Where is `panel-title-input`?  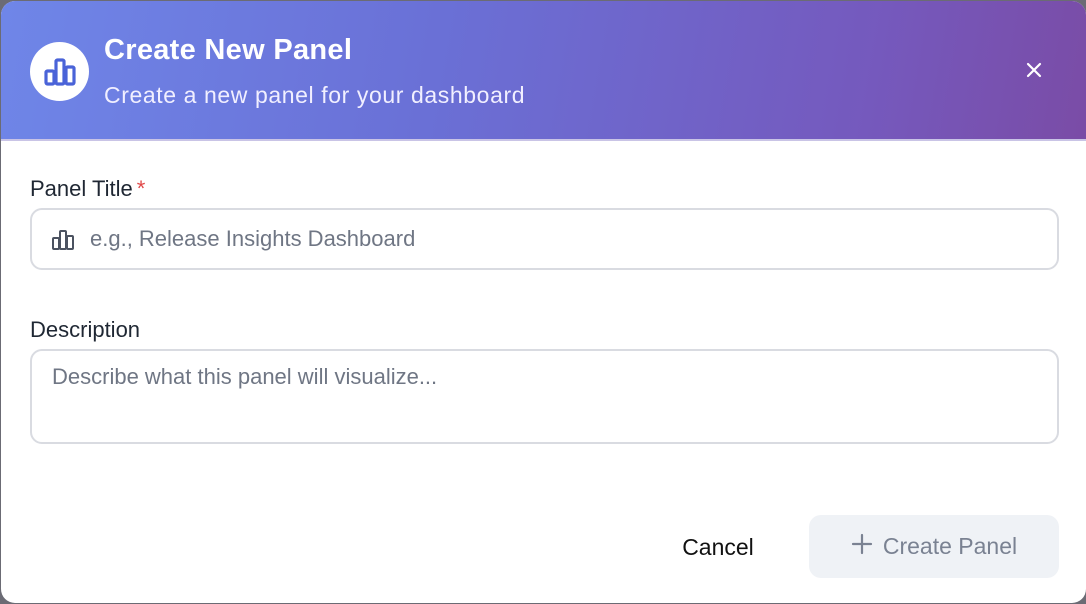
panel-title-input is located at coordinates (565, 239).